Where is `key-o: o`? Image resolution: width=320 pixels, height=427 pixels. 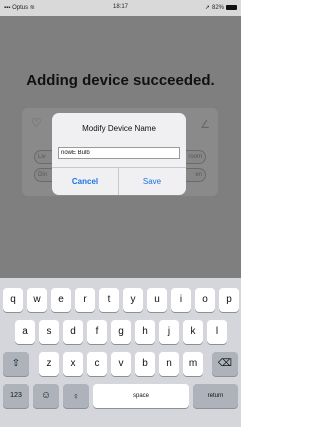
key-o: o is located at coordinates (205, 300).